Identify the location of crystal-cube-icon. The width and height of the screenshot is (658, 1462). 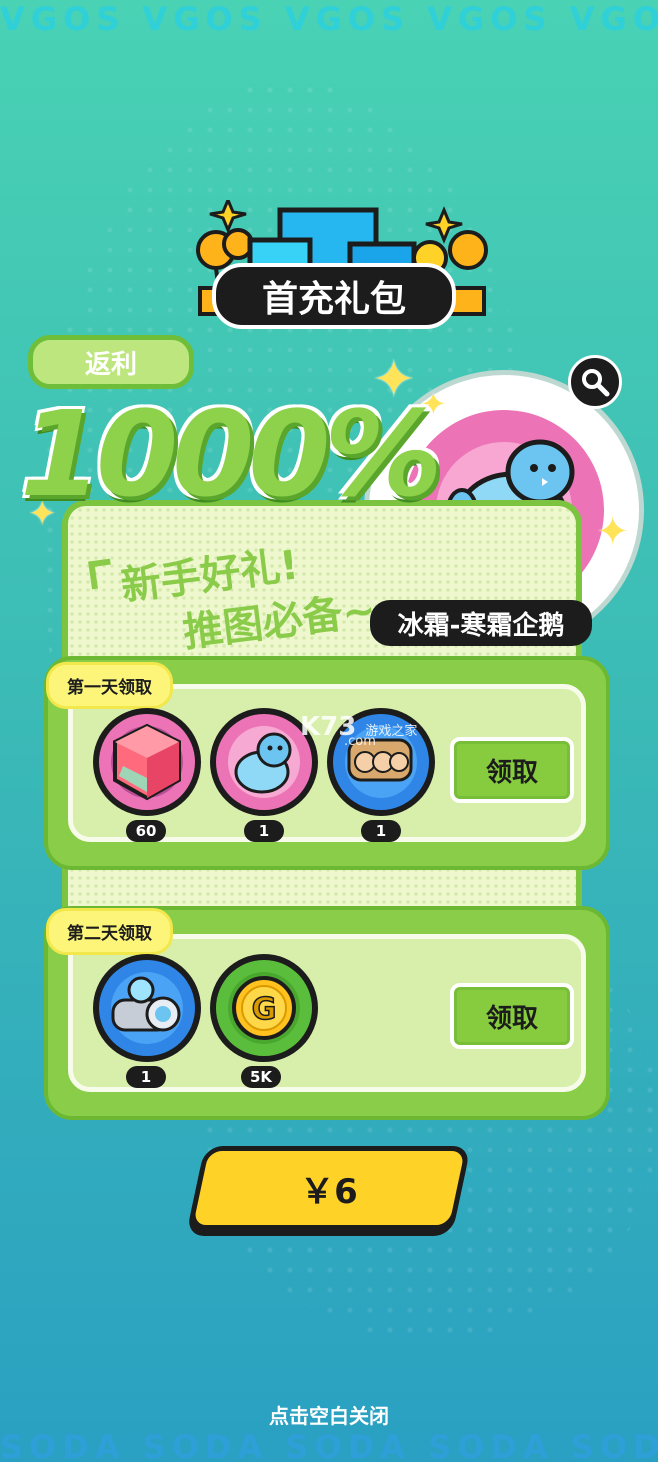
(147, 762).